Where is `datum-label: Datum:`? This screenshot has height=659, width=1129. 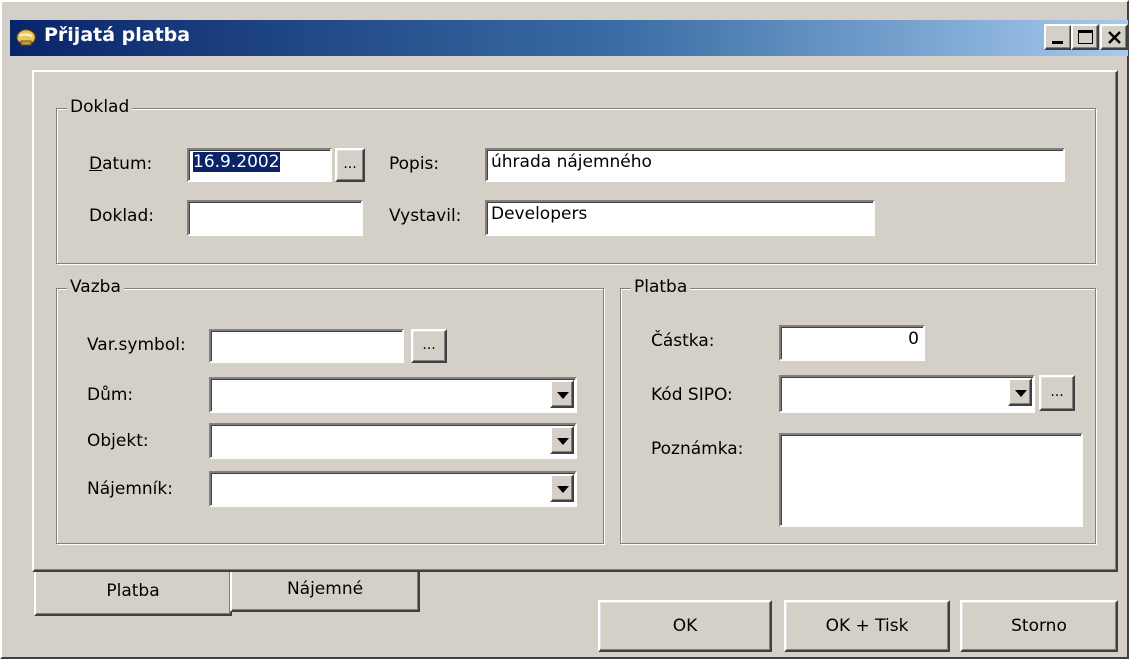 datum-label: Datum: is located at coordinates (121, 164).